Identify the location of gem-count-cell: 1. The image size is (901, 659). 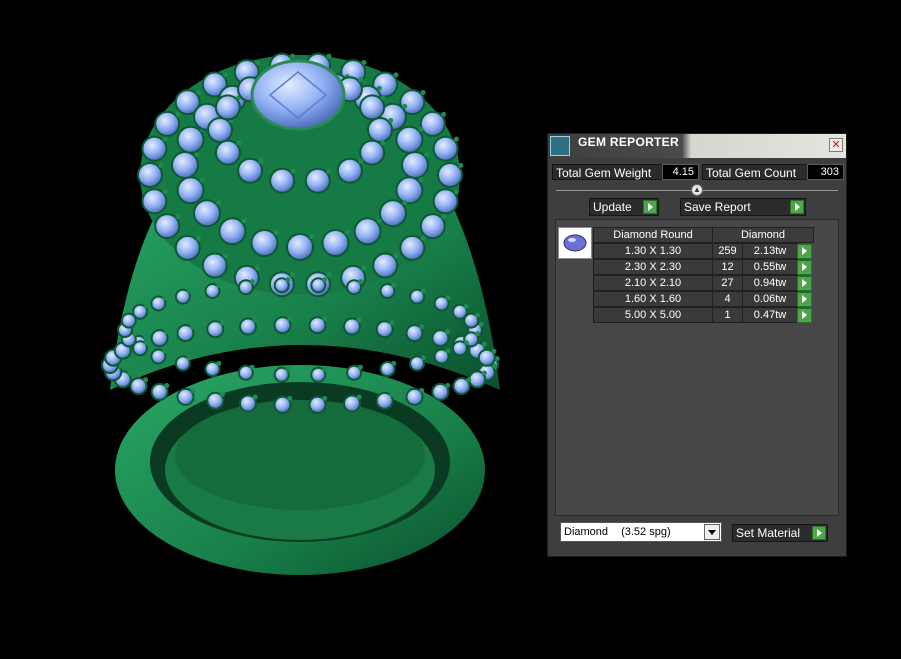
(727, 315).